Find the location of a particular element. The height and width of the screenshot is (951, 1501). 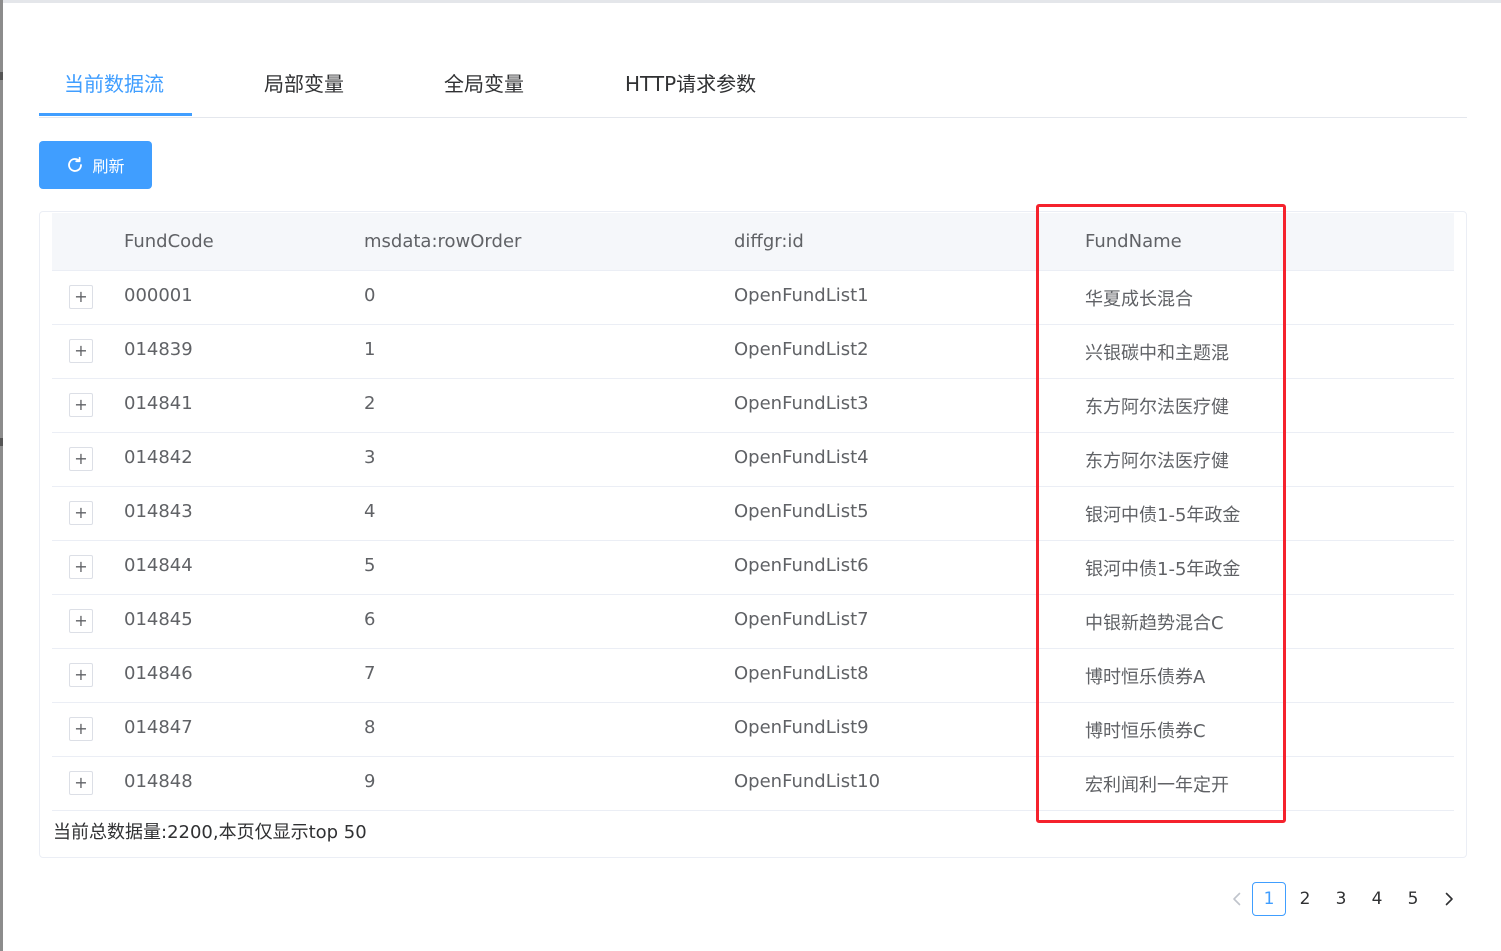

column-header-diffgr-id: diffgr:id is located at coordinates (769, 241).